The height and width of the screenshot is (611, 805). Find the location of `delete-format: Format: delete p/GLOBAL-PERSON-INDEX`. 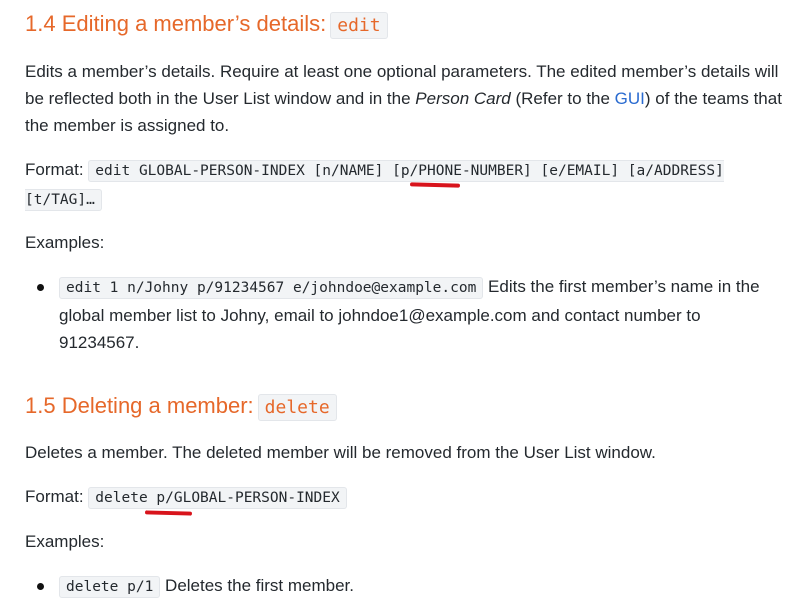

delete-format: Format: delete p/GLOBAL-PERSON-INDEX is located at coordinates (407, 497).